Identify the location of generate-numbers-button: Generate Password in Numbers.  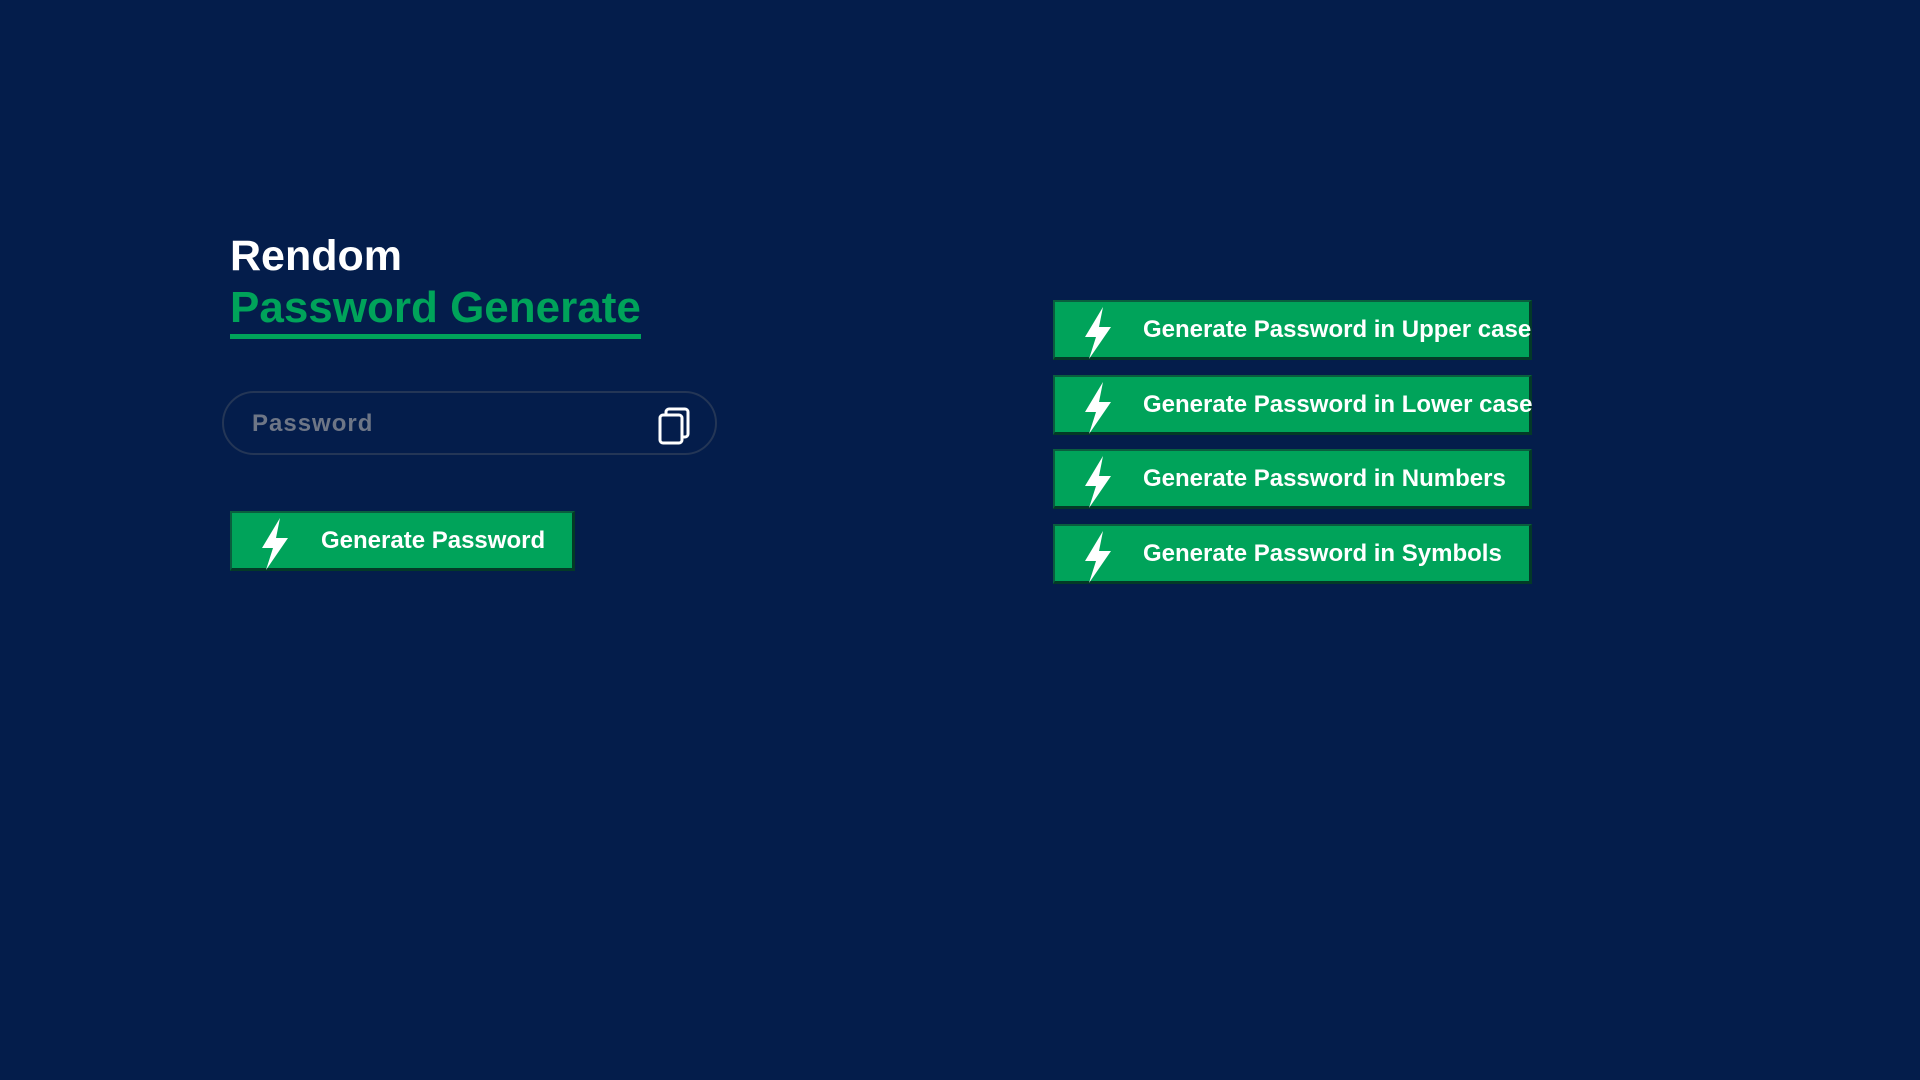
(1292, 479).